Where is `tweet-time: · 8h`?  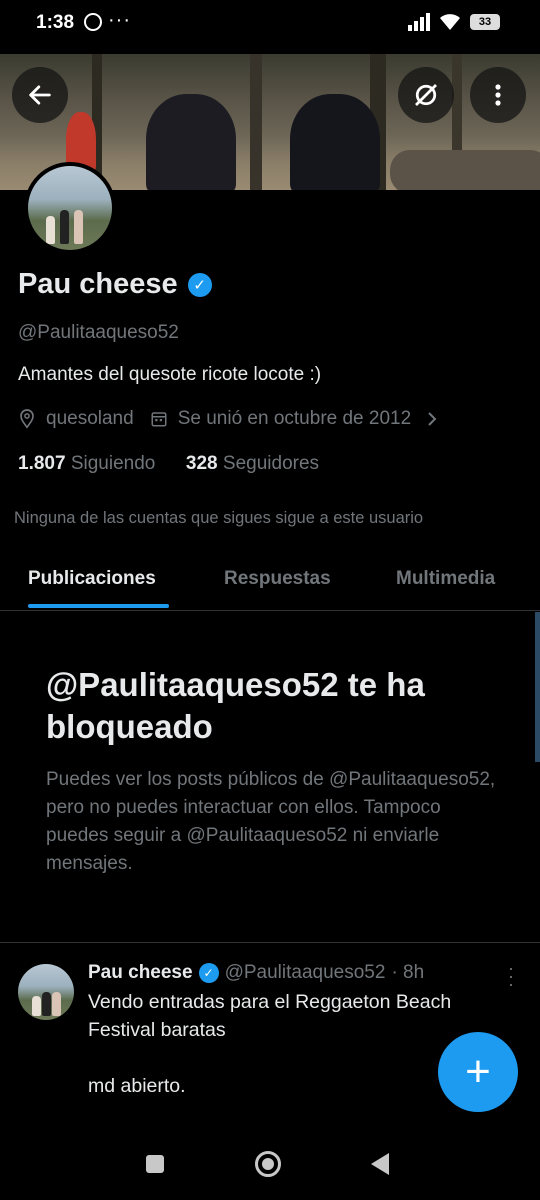 tweet-time: · 8h is located at coordinates (408, 972).